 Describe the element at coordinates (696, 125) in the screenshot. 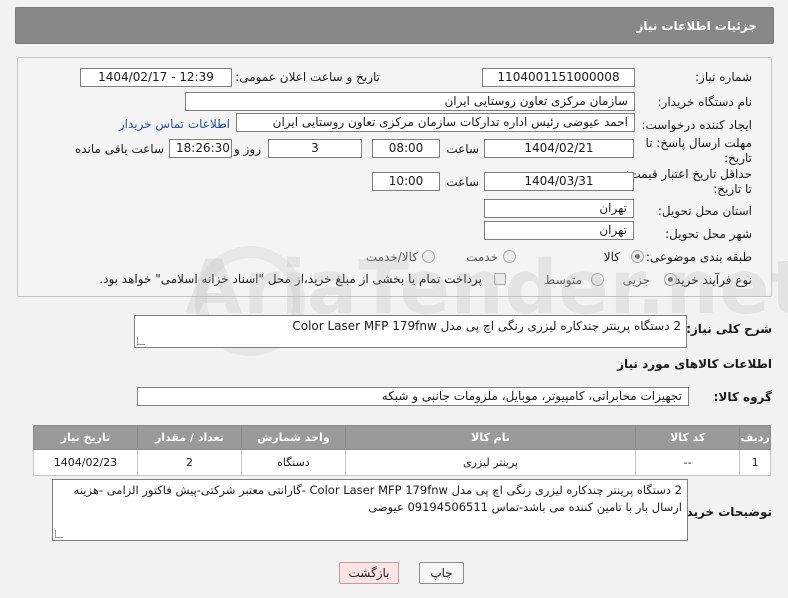

I see `creator-label: ایجاد کننده درخواست:` at that location.